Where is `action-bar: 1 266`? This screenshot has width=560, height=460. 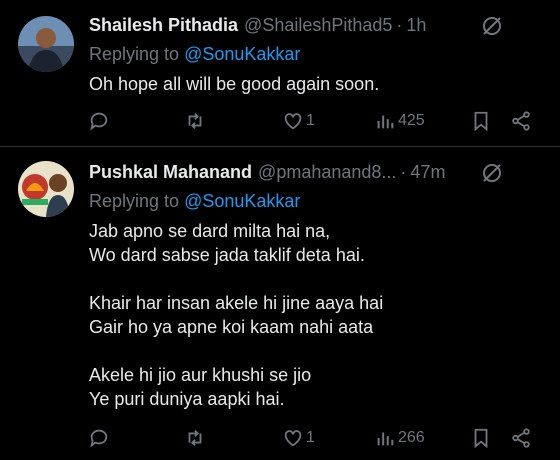 action-bar: 1 266 is located at coordinates (316, 438).